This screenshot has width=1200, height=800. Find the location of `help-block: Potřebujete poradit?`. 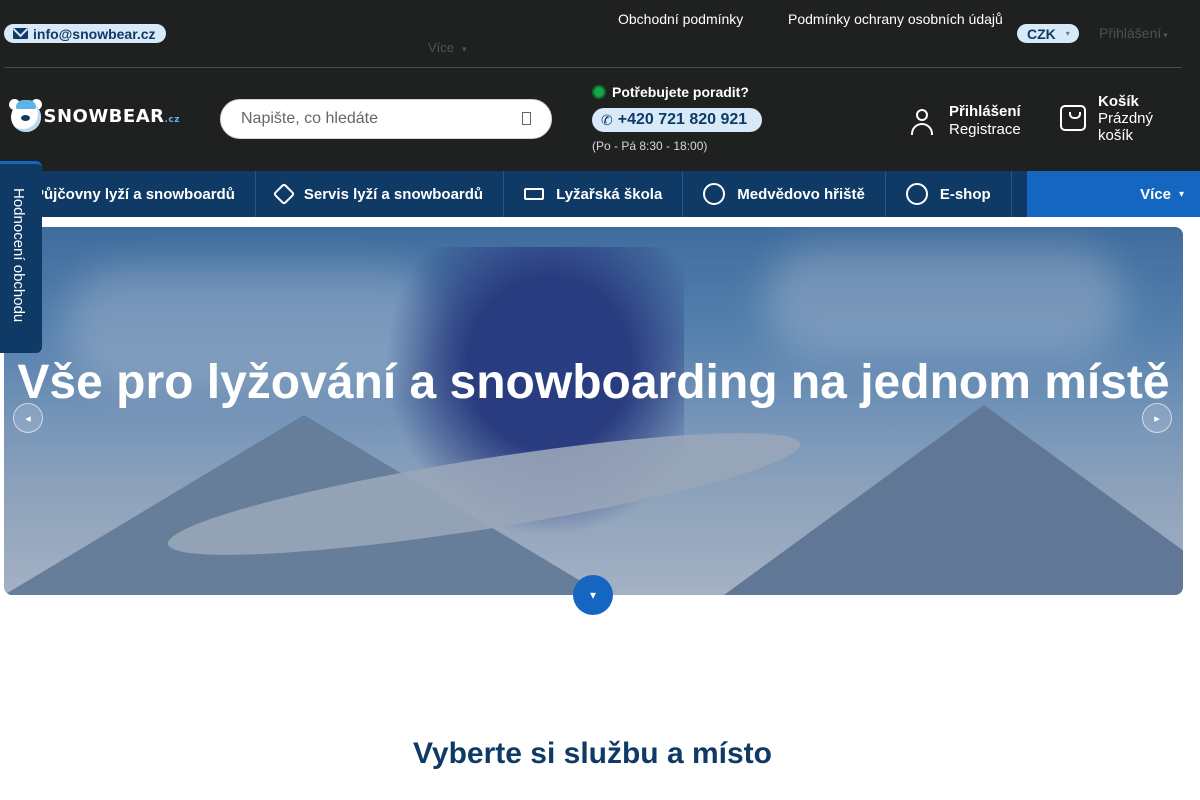

help-block: Potřebujete poradit? is located at coordinates (670, 92).